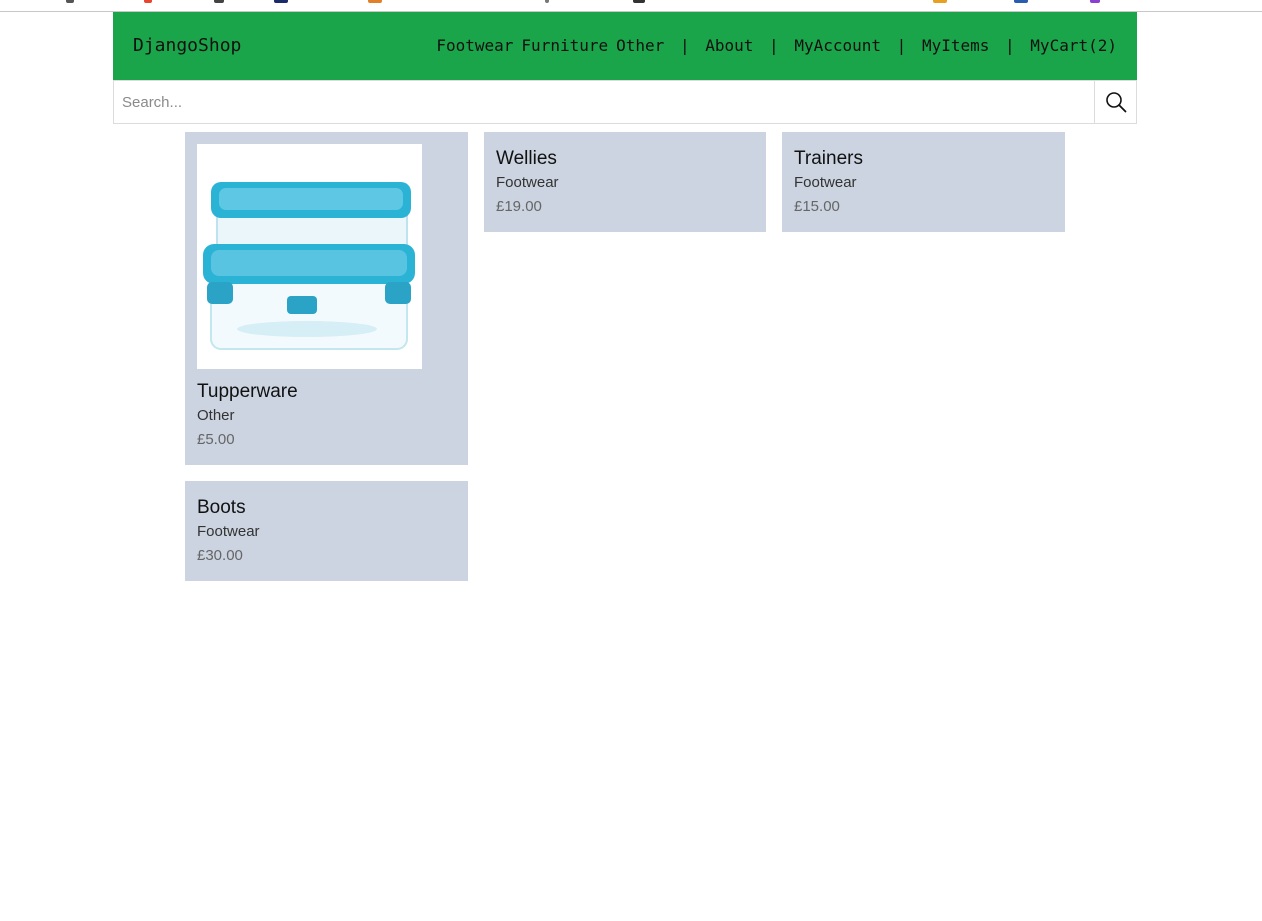  What do you see at coordinates (309, 256) in the screenshot?
I see `tupperware-image` at bounding box center [309, 256].